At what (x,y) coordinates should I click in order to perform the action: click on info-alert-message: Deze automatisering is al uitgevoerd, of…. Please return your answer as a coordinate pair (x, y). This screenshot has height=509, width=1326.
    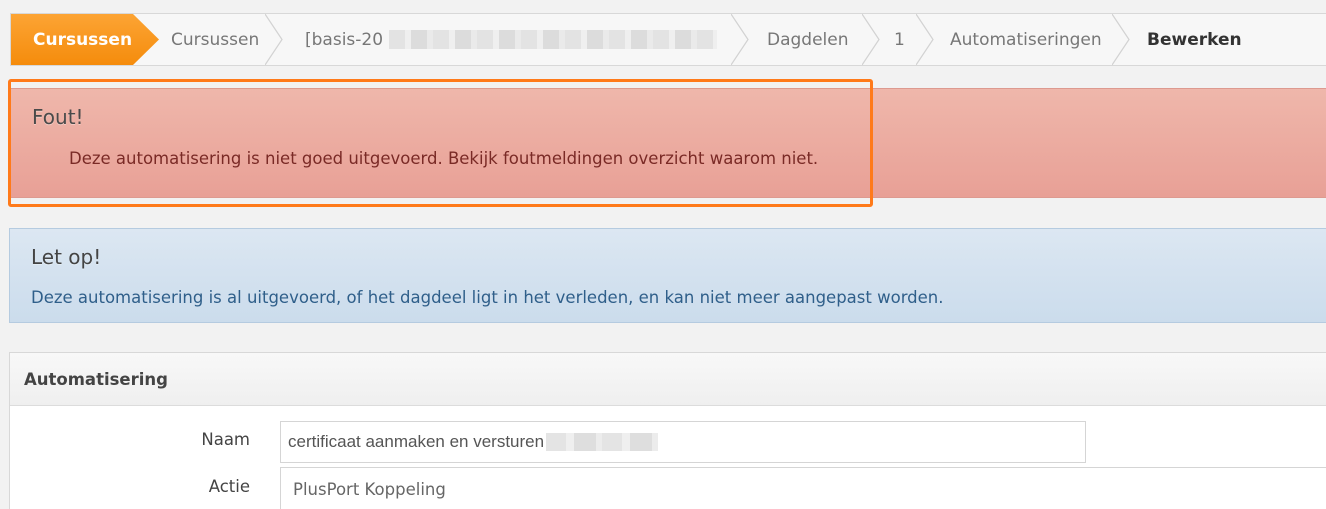
    Looking at the image, I should click on (487, 297).